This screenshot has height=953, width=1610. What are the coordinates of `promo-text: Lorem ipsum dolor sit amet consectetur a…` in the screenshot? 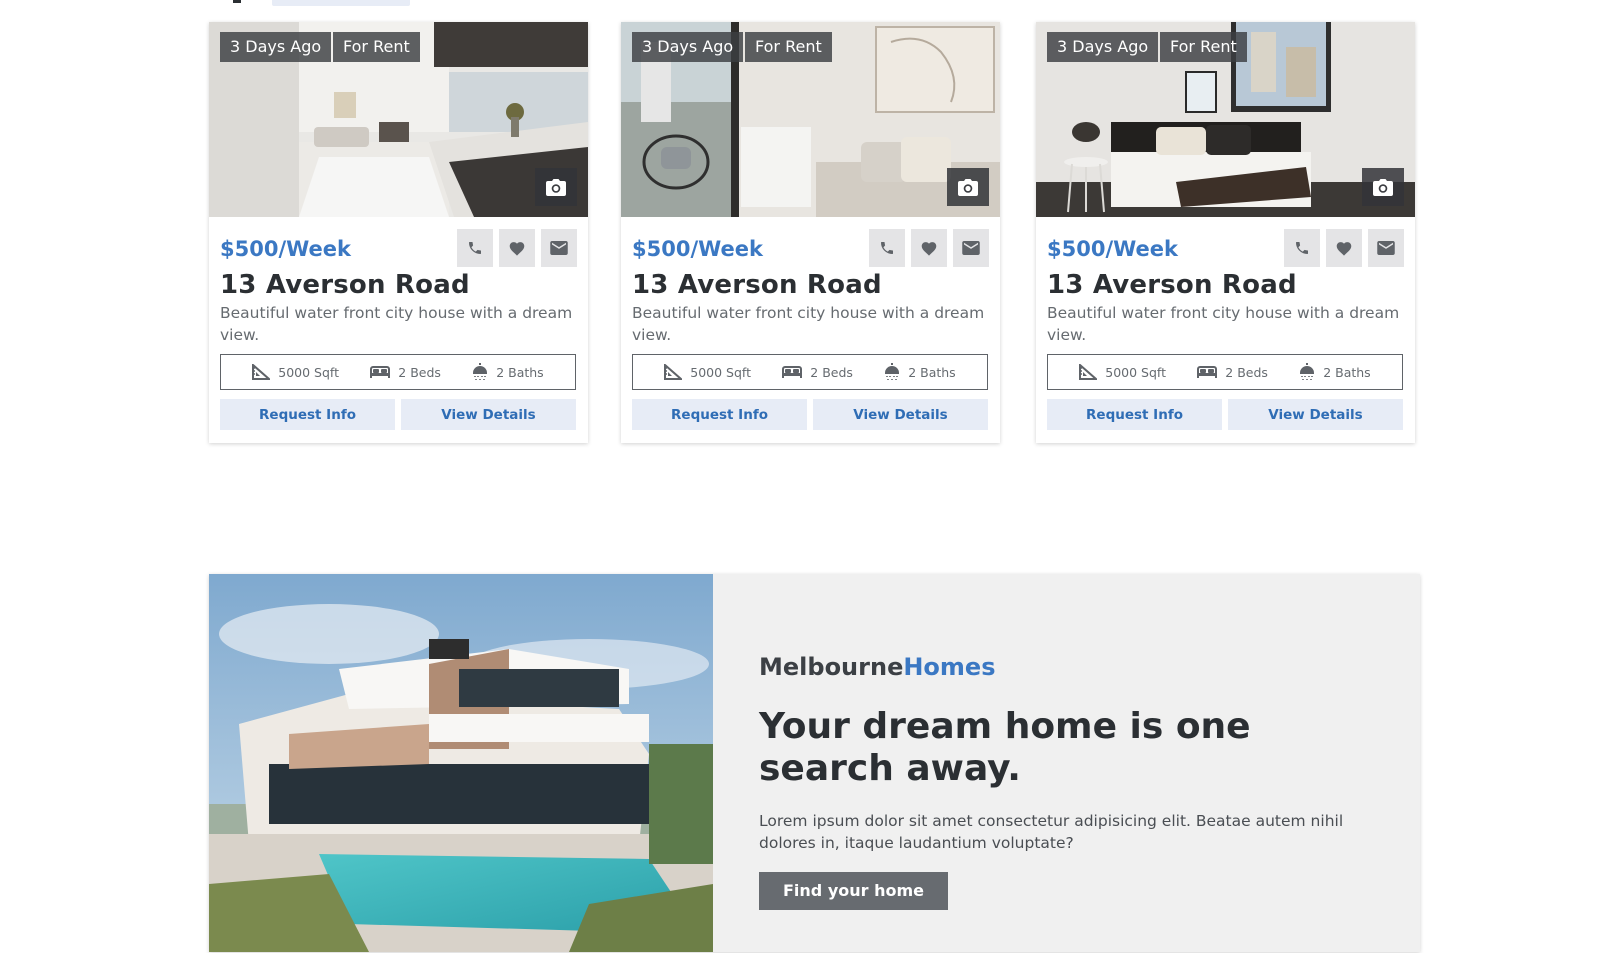 It's located at (1051, 832).